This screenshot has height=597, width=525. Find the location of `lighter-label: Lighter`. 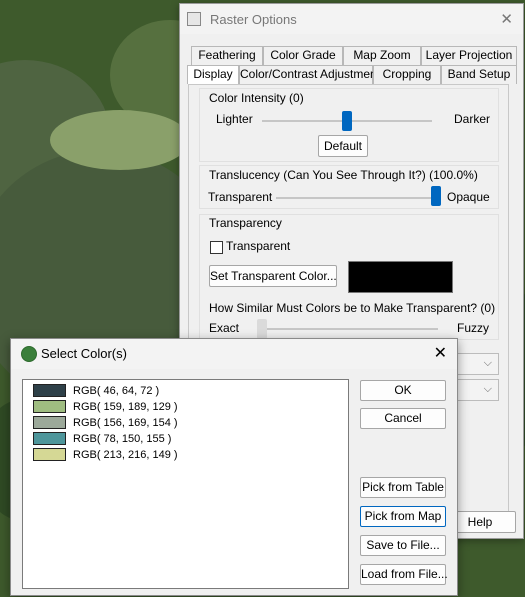

lighter-label: Lighter is located at coordinates (234, 119).